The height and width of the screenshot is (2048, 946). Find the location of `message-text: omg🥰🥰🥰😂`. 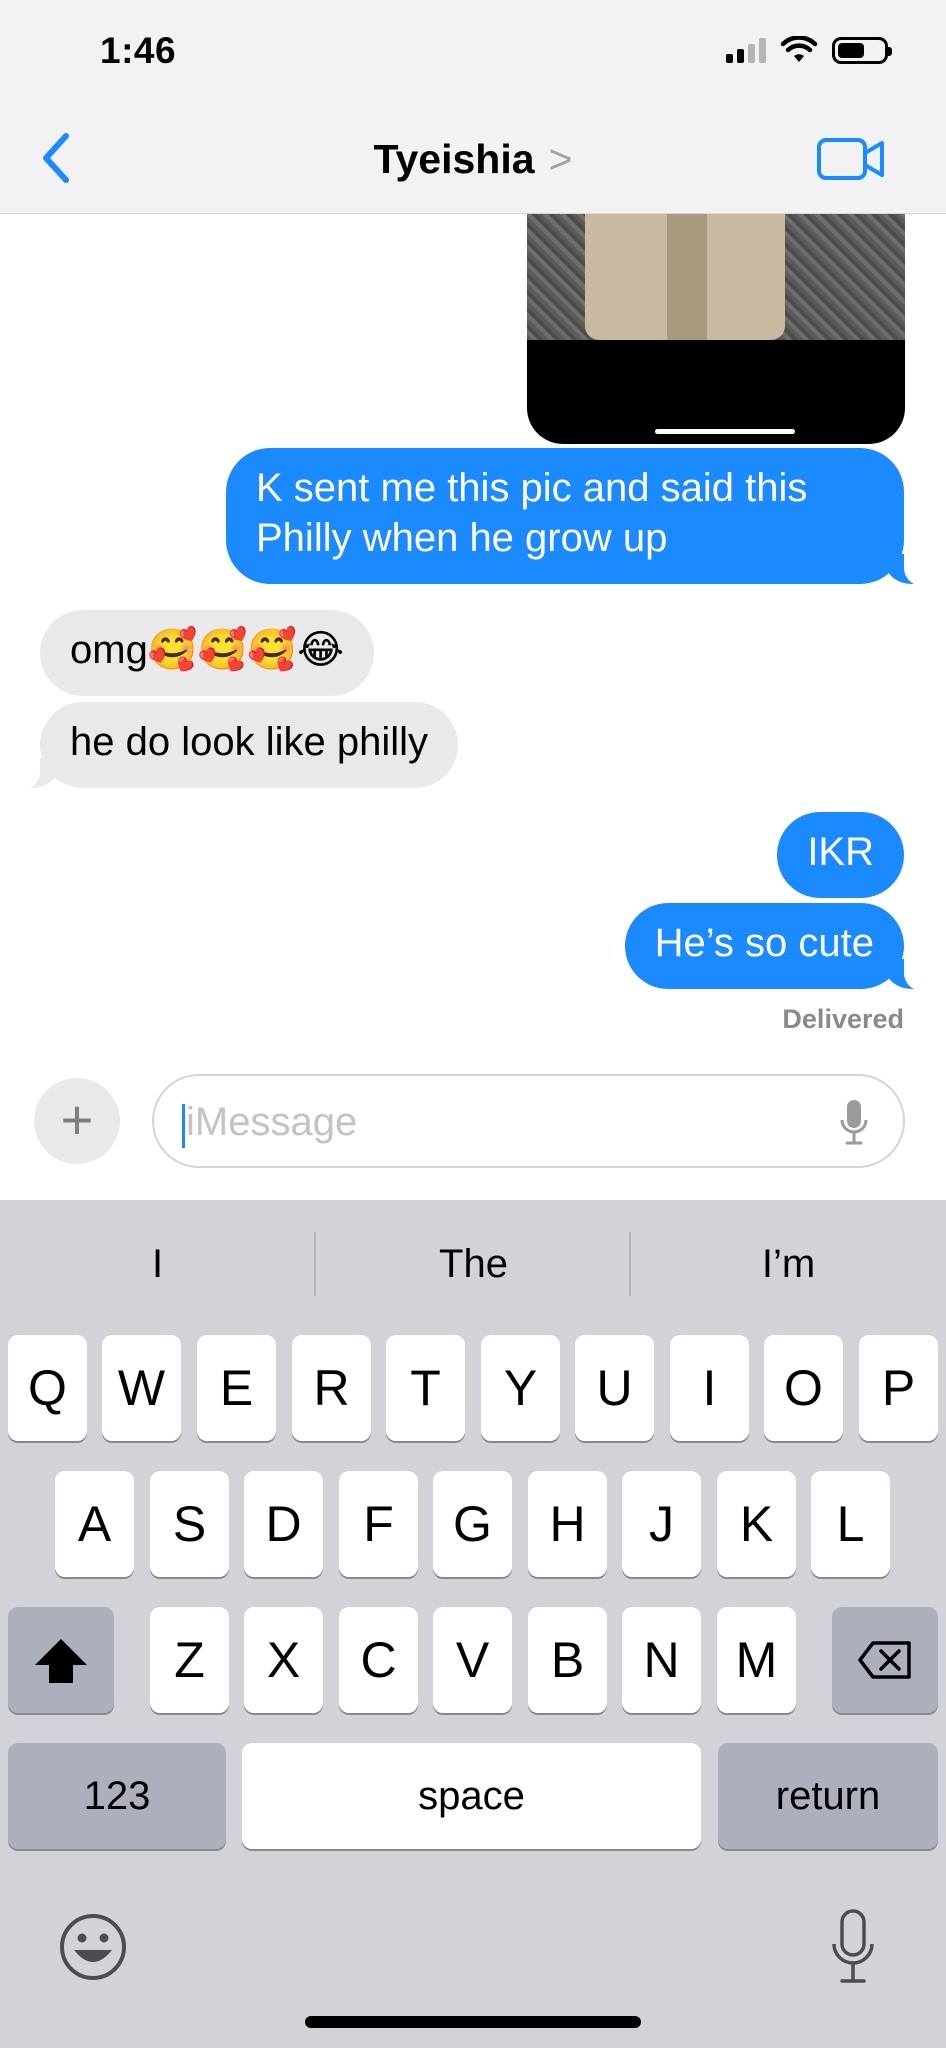

message-text: omg🥰🥰🥰😂 is located at coordinates (207, 650).